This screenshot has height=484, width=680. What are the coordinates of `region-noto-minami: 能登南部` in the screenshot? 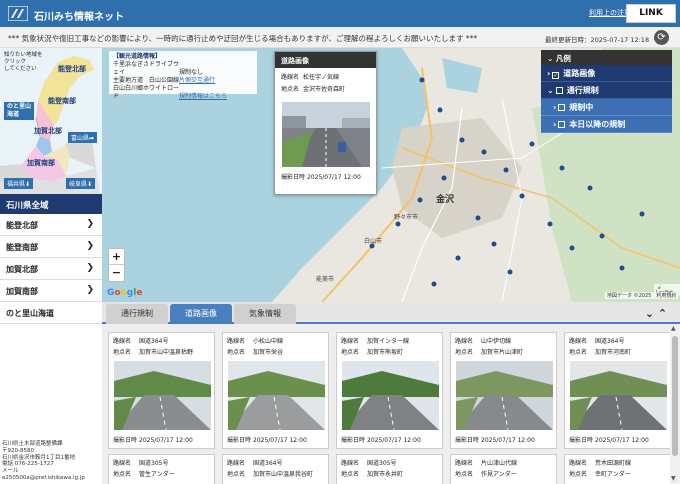 It's located at (62, 101).